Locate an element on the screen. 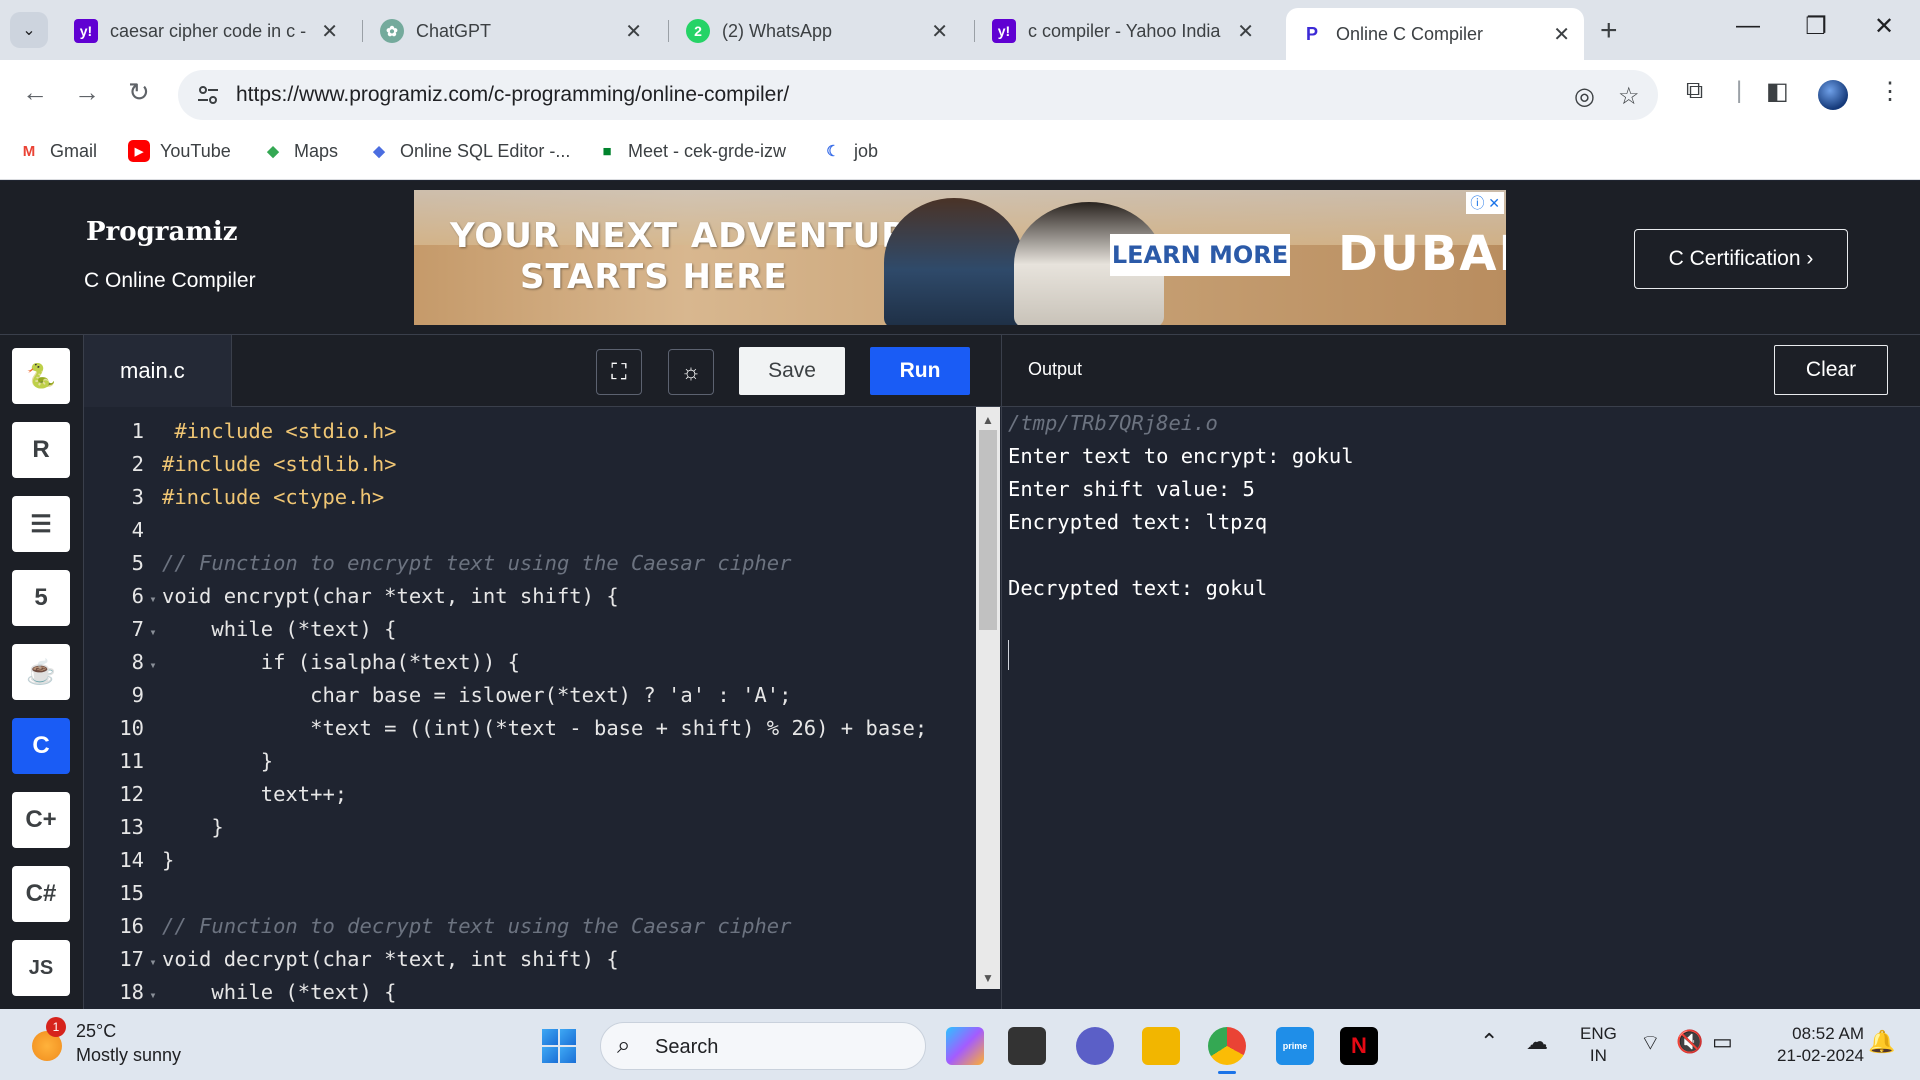  adchoices-icon: ⓘ ✕ is located at coordinates (1485, 203).